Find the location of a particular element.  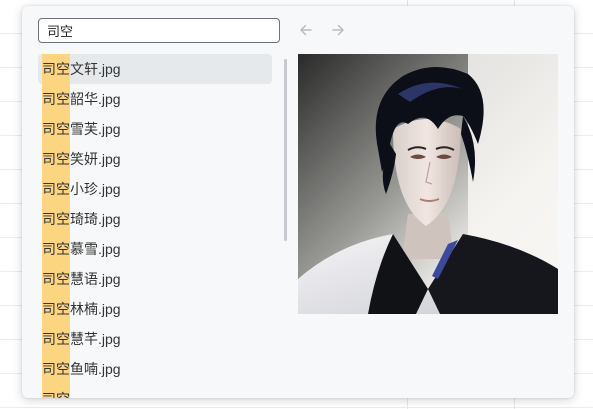

list-item: 司空 林楠.jpg is located at coordinates (155, 309).